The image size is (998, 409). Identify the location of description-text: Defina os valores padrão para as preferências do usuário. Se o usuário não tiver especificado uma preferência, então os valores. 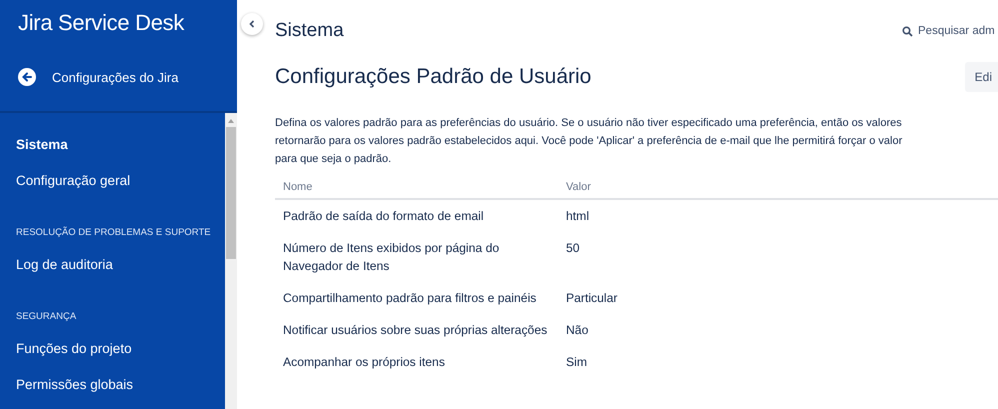
(589, 123).